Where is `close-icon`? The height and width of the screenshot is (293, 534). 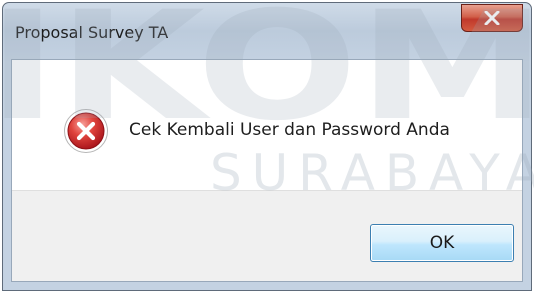
close-icon is located at coordinates (492, 18).